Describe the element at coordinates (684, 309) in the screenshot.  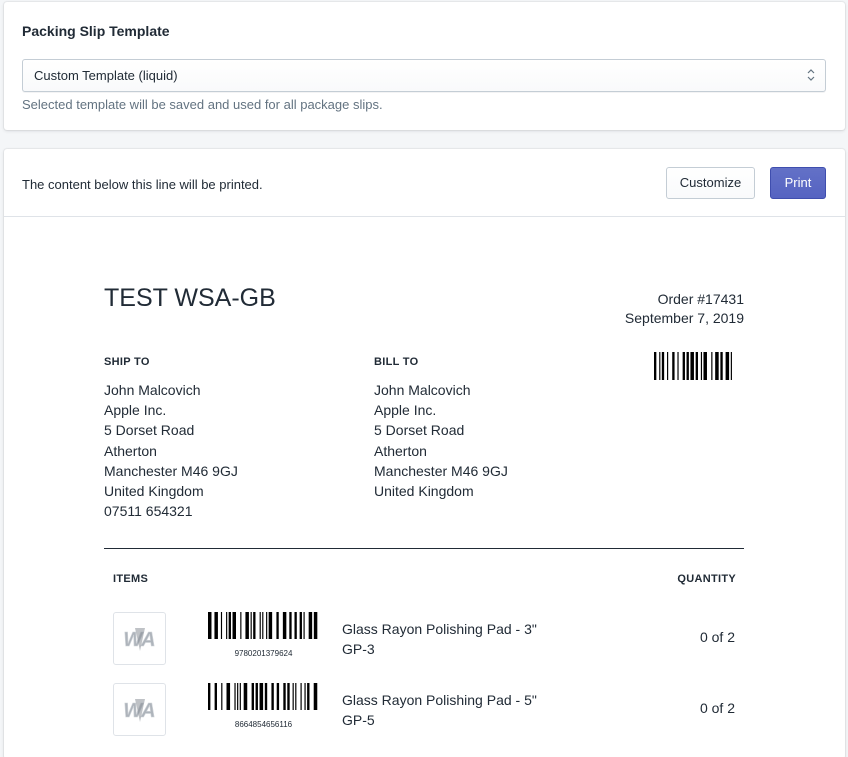
I see `order-info: Order #17431 September 7, 2019` at that location.